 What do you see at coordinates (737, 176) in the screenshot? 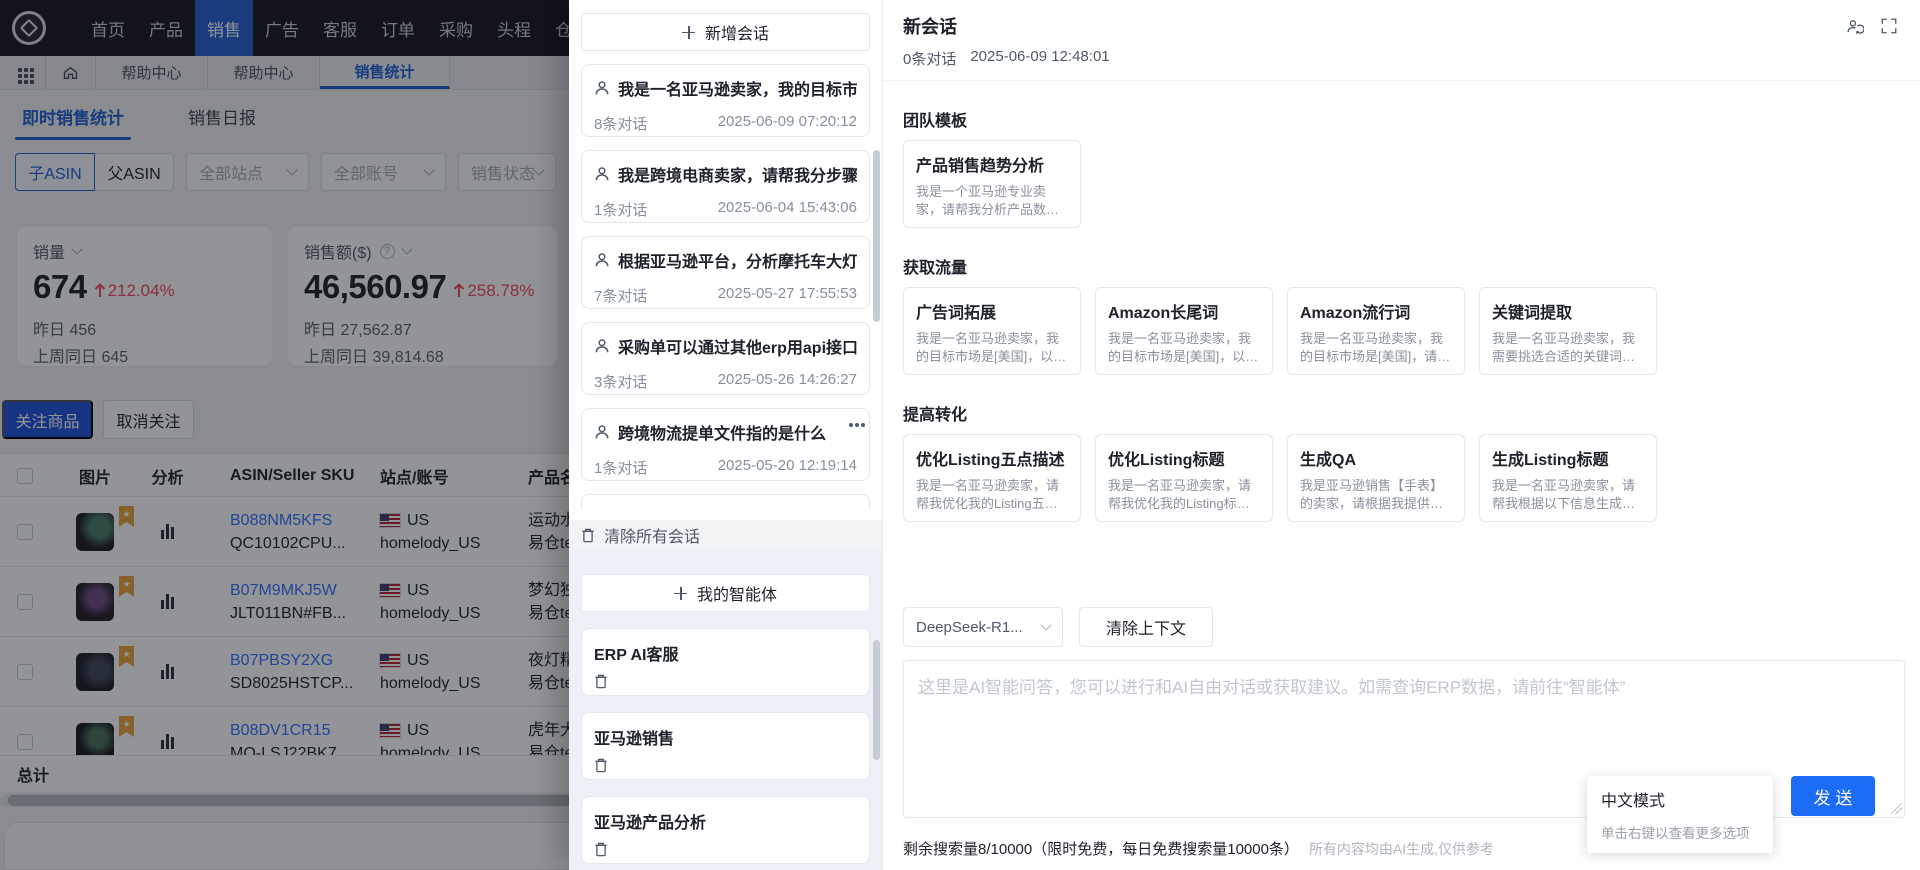
I see `session-title: 我是跨境电商卖家，请帮我分步骤` at bounding box center [737, 176].